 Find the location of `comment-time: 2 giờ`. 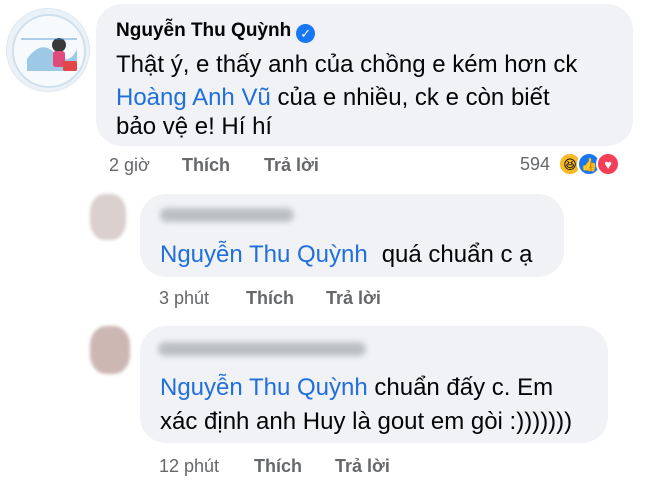

comment-time: 2 giờ is located at coordinates (129, 165).